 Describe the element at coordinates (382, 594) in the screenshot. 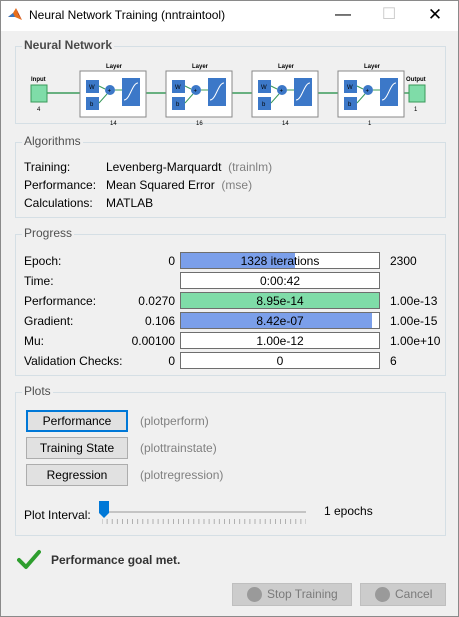

I see `cancel-icon` at that location.